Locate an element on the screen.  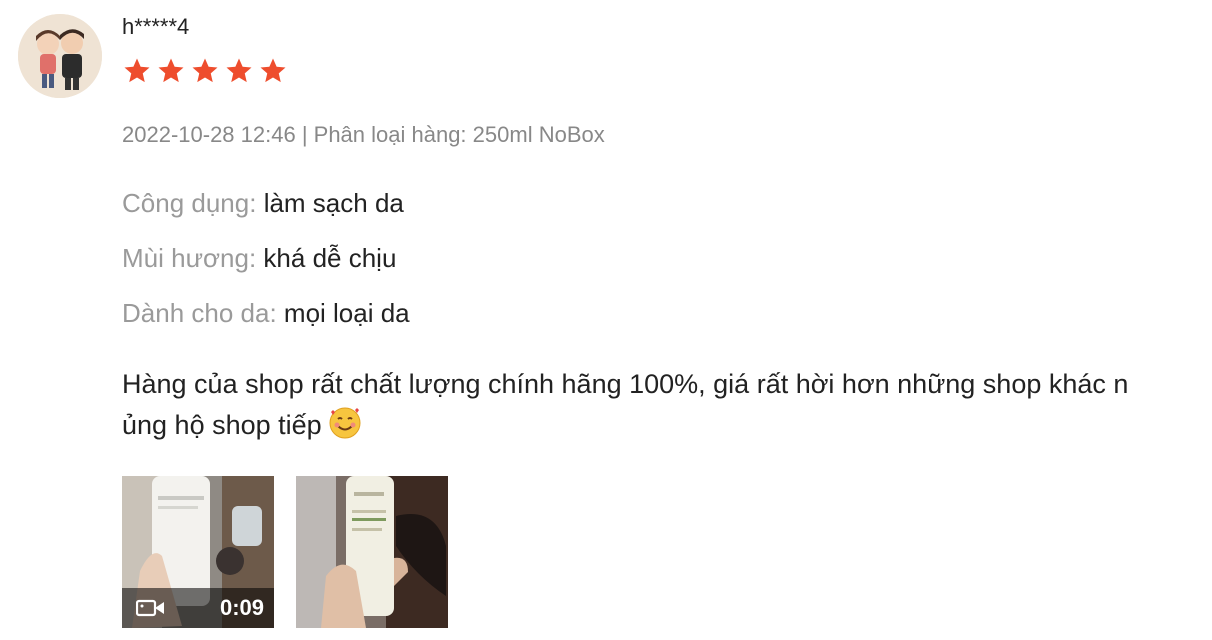
attribute-row: Công dụng: làm sạch da is located at coordinates (263, 203).